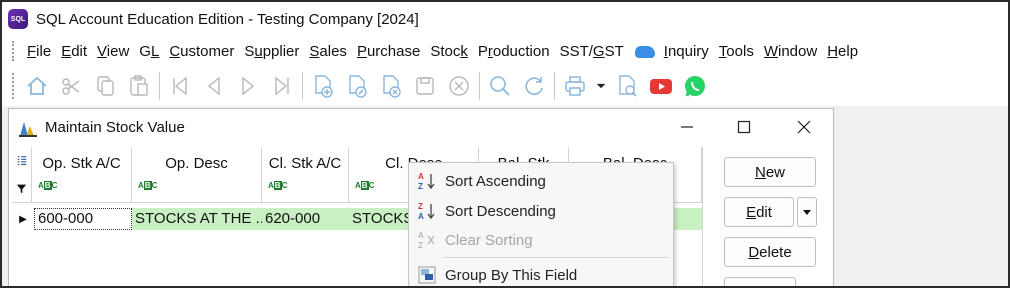  Describe the element at coordinates (214, 86) in the screenshot. I see `previous-record-icon` at that location.